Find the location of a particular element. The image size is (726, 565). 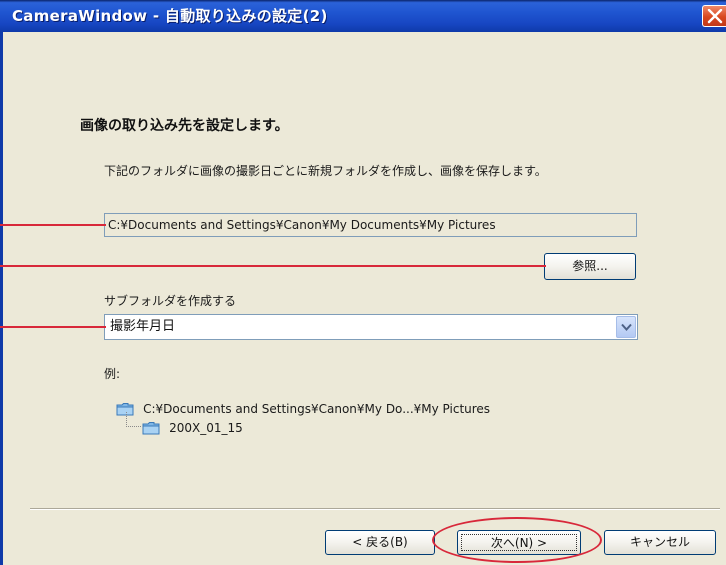

callout-line-browse is located at coordinates (273, 266).